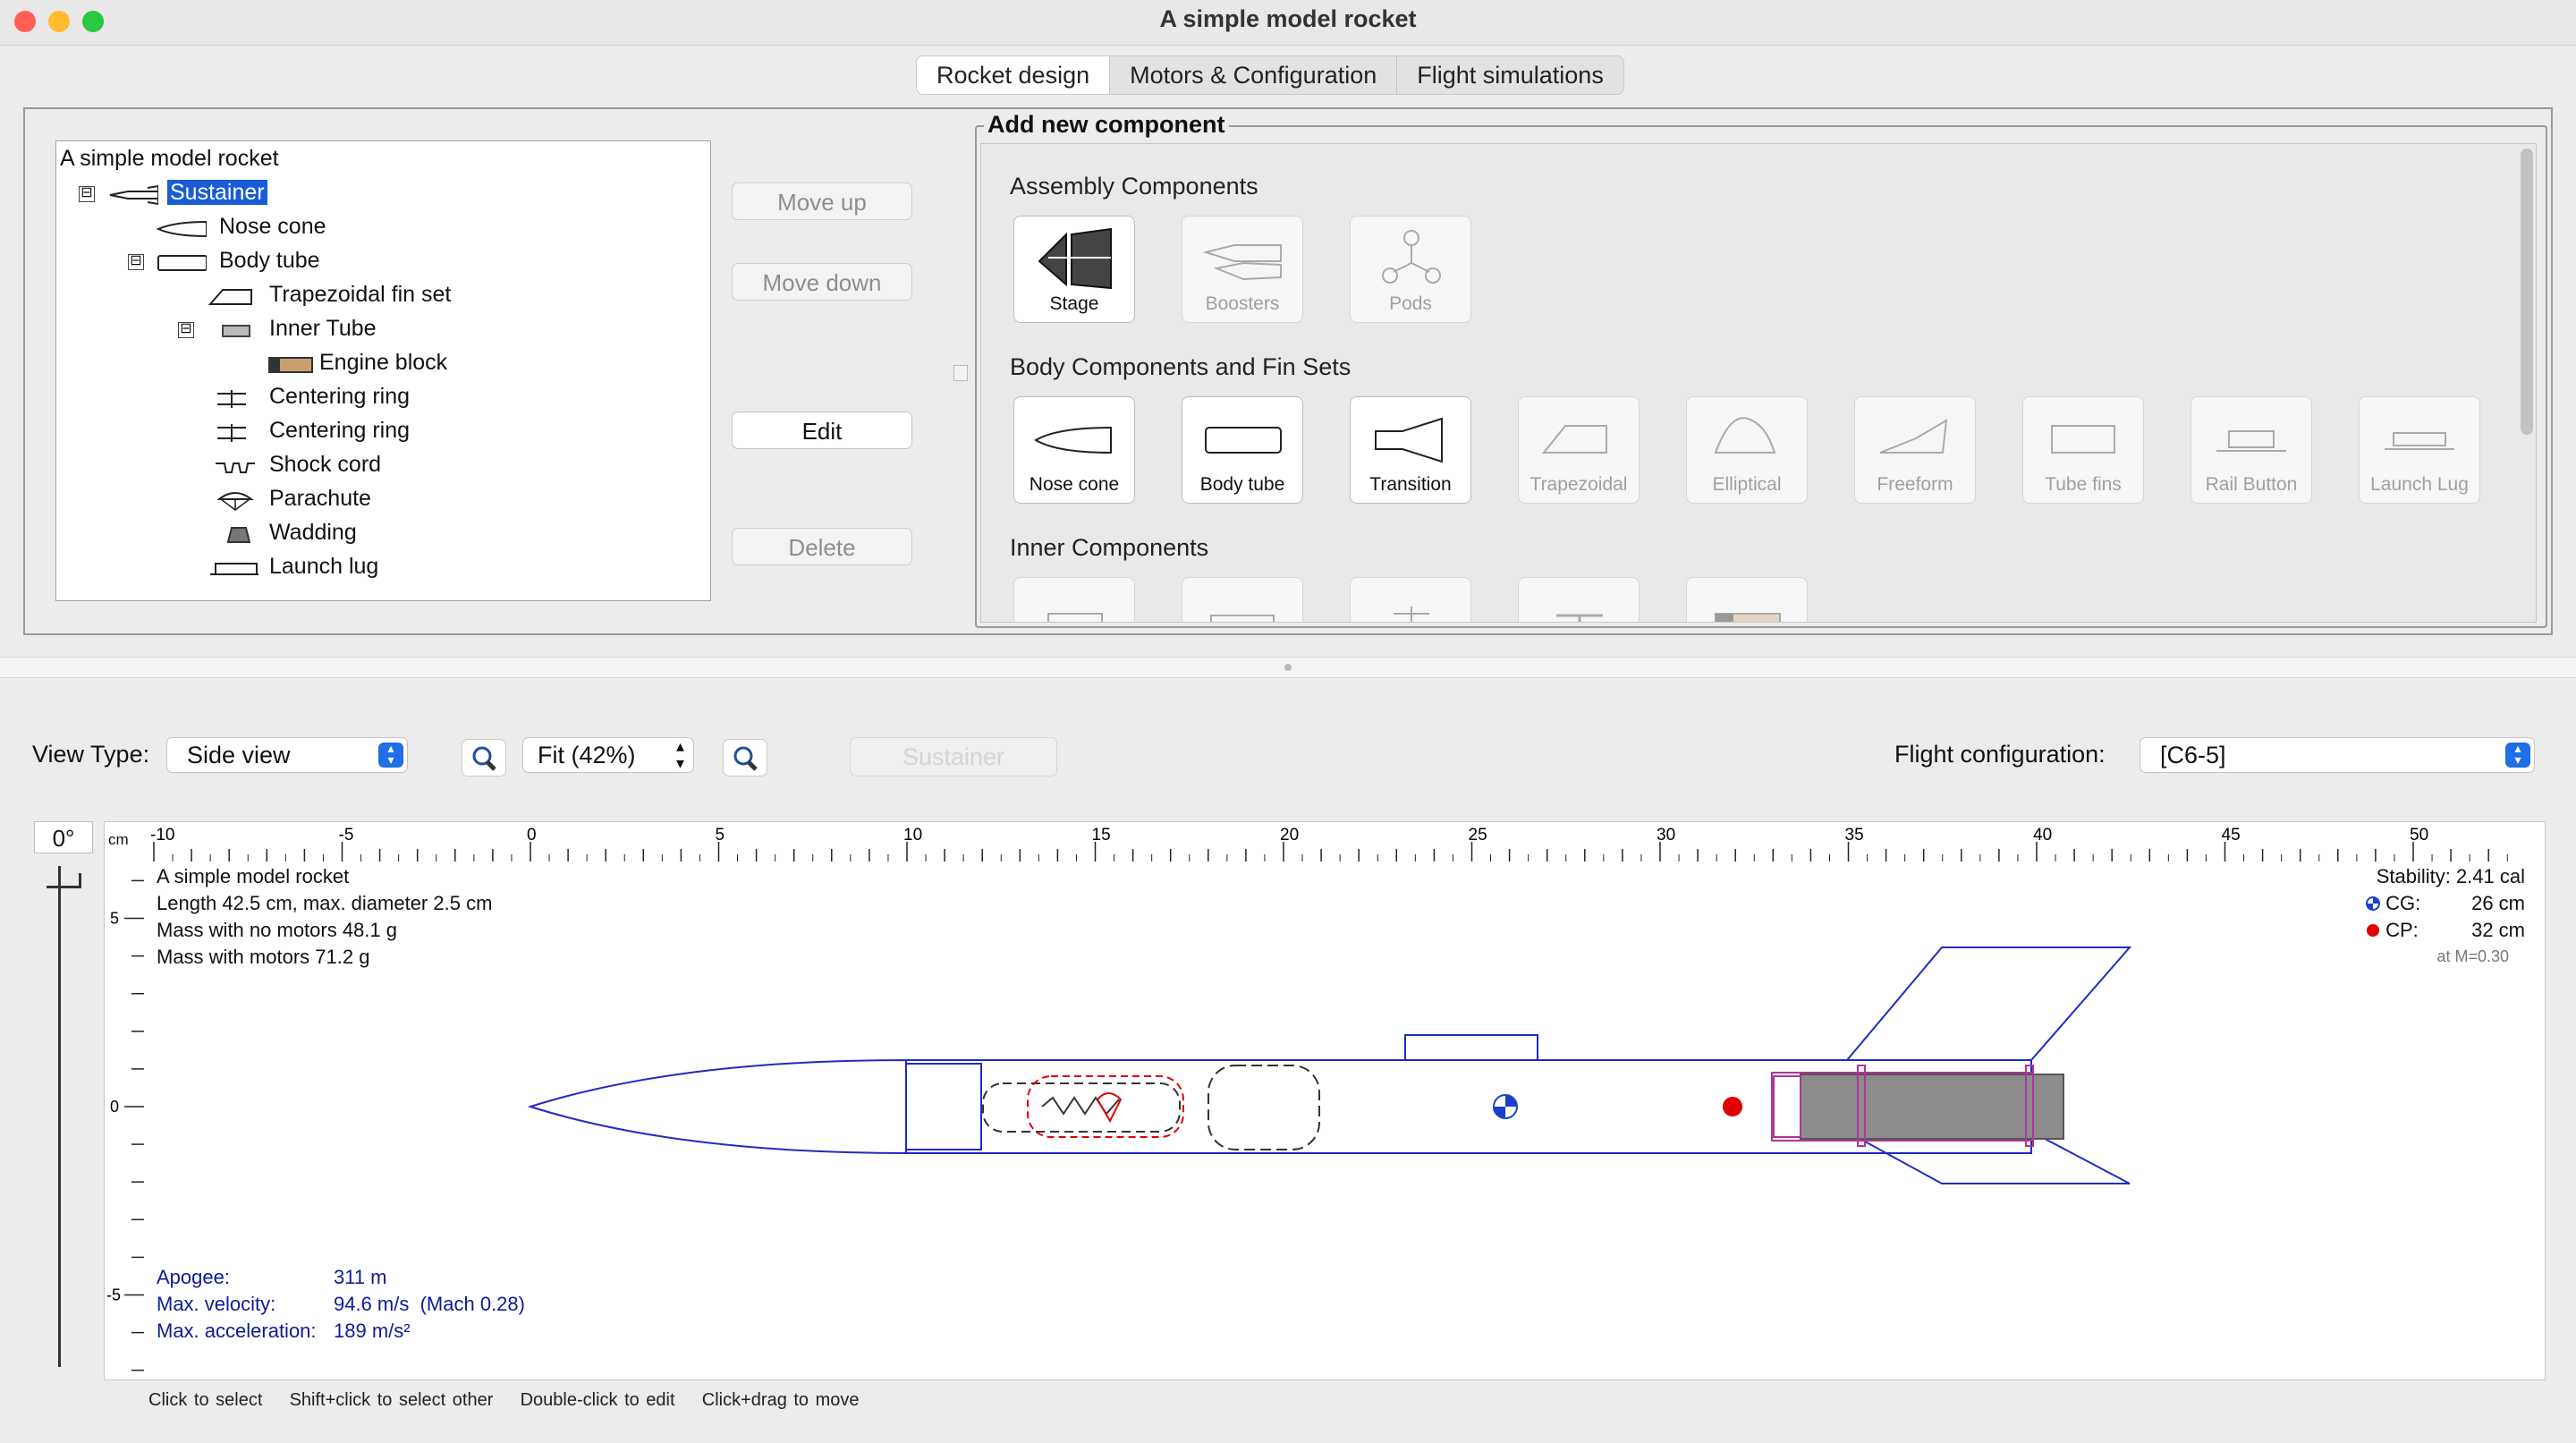  Describe the element at coordinates (1080, 1106) in the screenshot. I see `shock-cord-zigzag` at that location.